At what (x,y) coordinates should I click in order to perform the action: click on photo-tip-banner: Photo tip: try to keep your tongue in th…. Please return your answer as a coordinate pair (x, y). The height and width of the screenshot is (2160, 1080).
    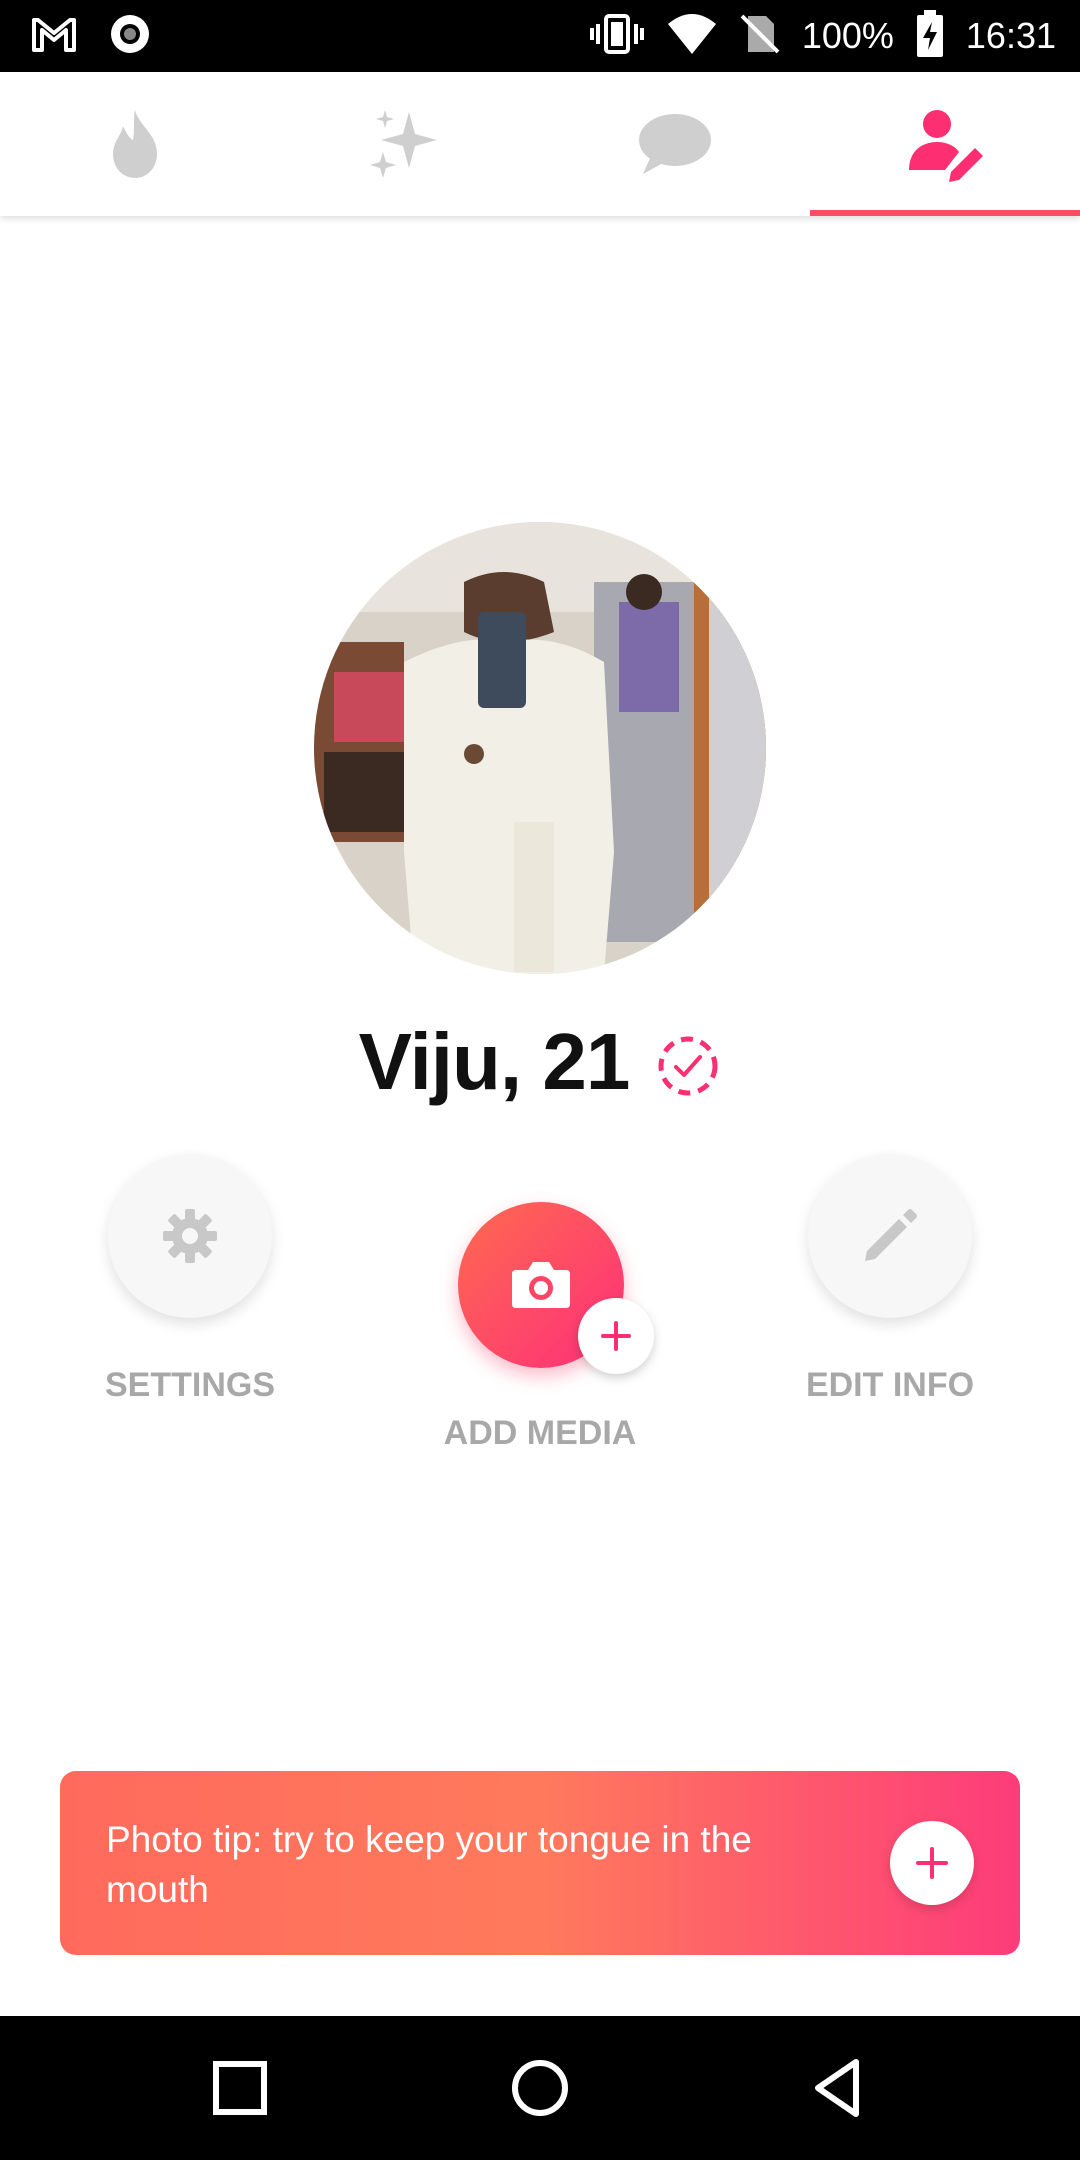
    Looking at the image, I should click on (540, 1863).